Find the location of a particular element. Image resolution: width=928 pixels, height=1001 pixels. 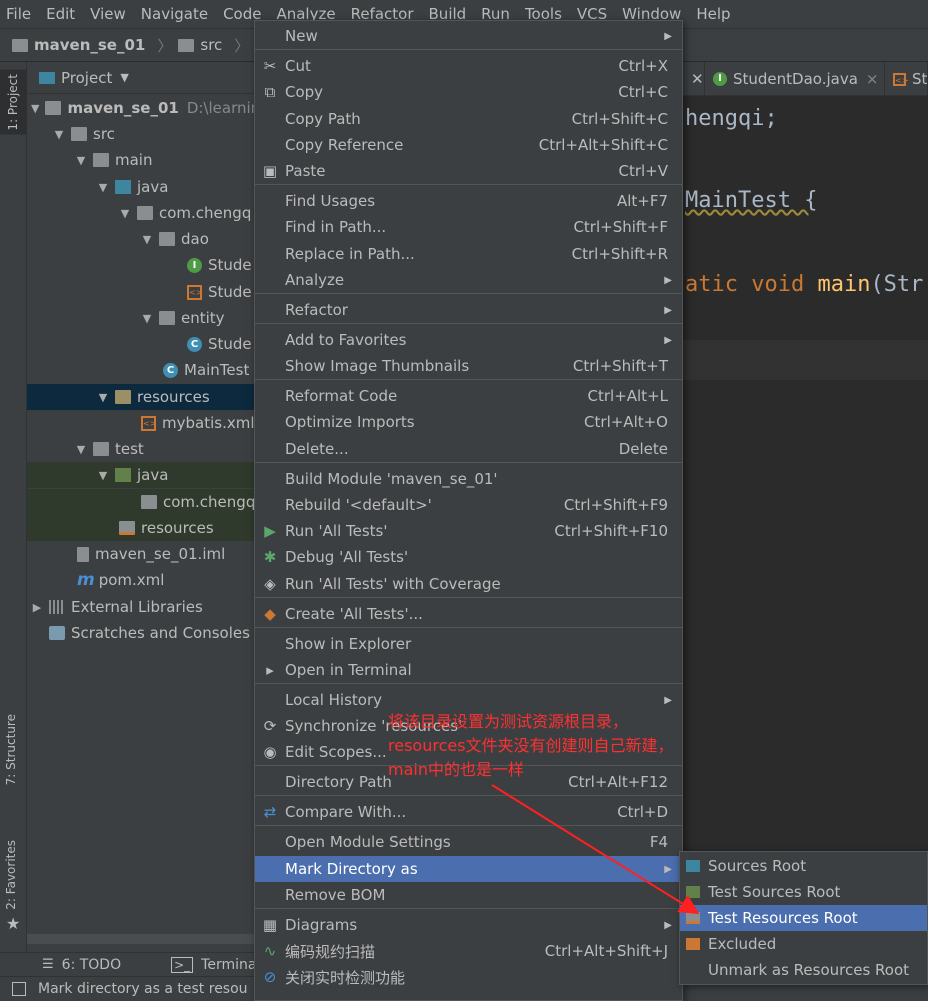

menu-item-shortcut: Ctrl+Shift+F10 is located at coordinates (611, 531).